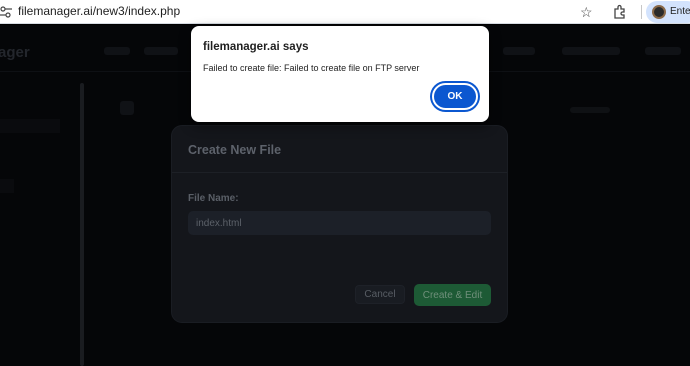 This screenshot has width=690, height=366. What do you see at coordinates (620, 12) in the screenshot?
I see `extensions-icon` at bounding box center [620, 12].